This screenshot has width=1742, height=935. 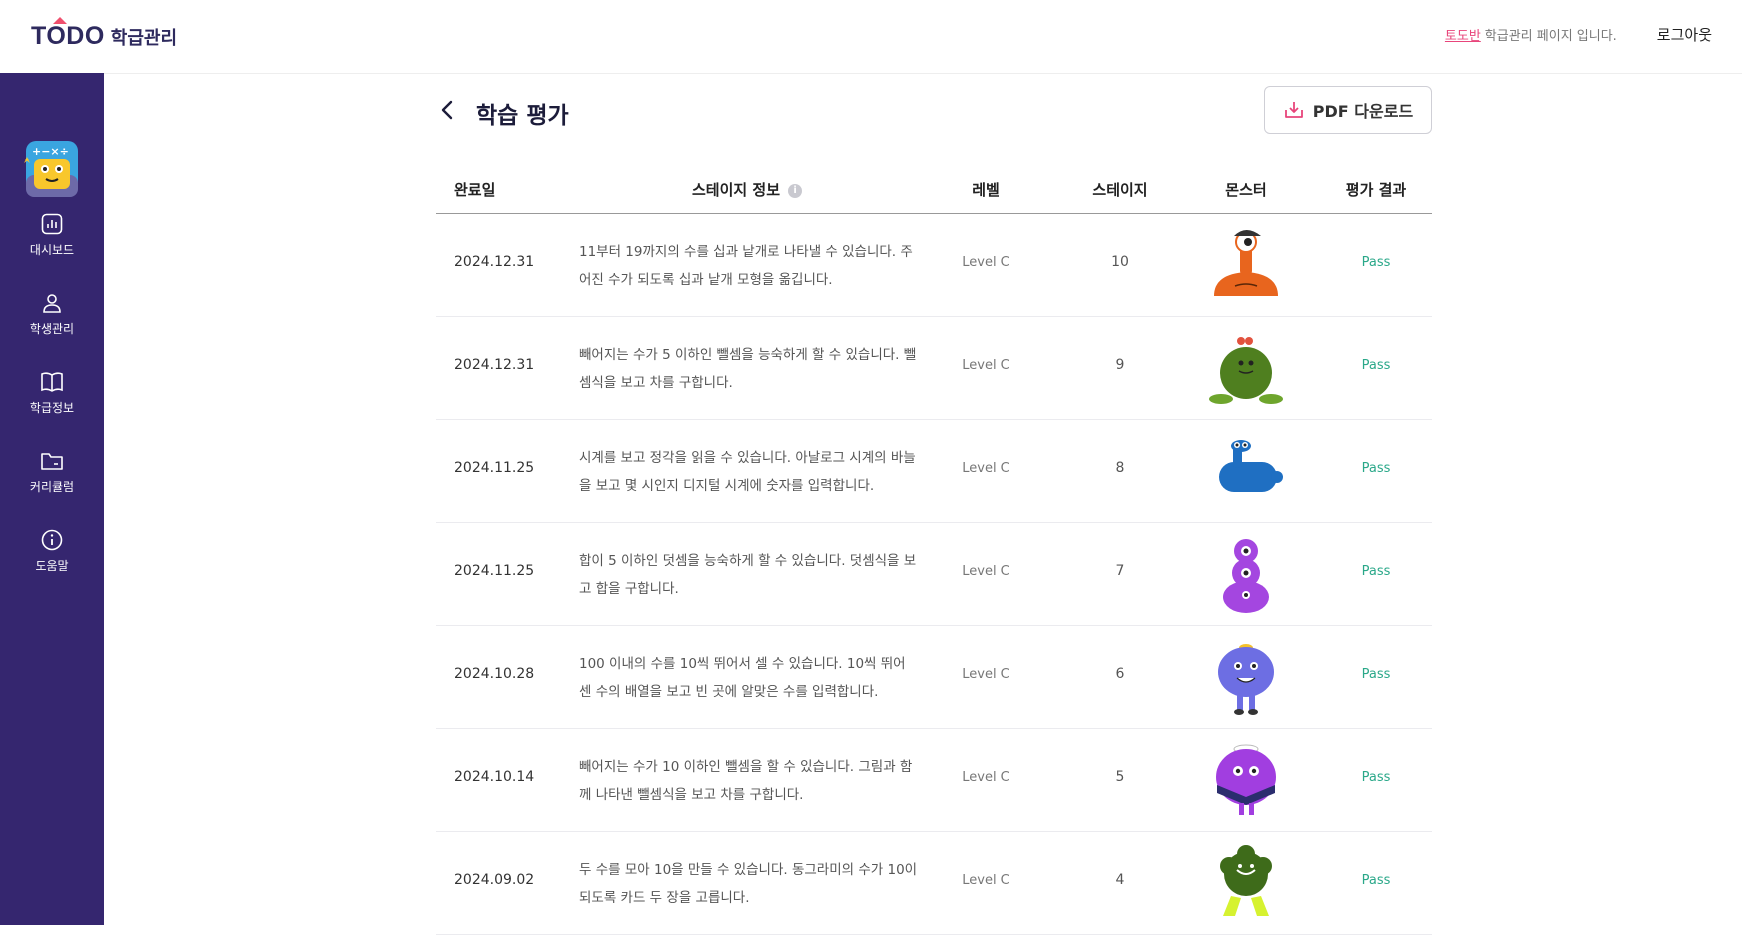 What do you see at coordinates (934, 111) in the screenshot?
I see `page-header: 학습 평가 PDF 다운로드` at bounding box center [934, 111].